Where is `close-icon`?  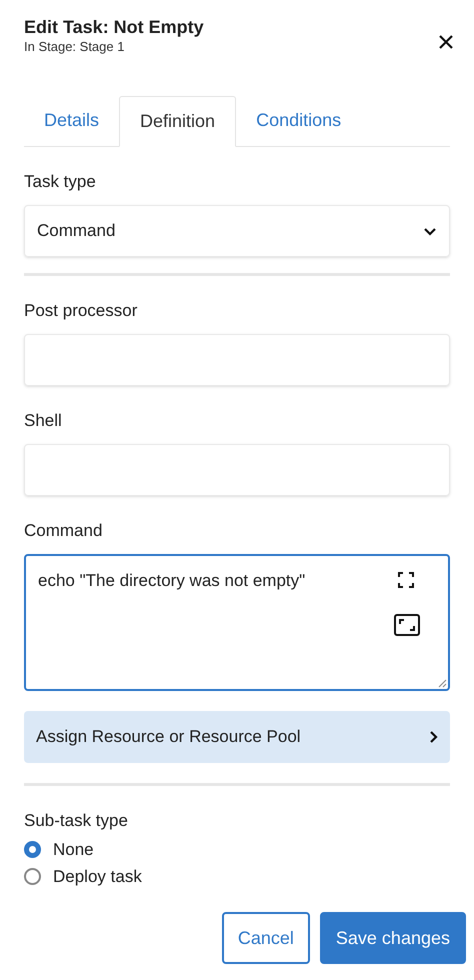
close-icon is located at coordinates (446, 42).